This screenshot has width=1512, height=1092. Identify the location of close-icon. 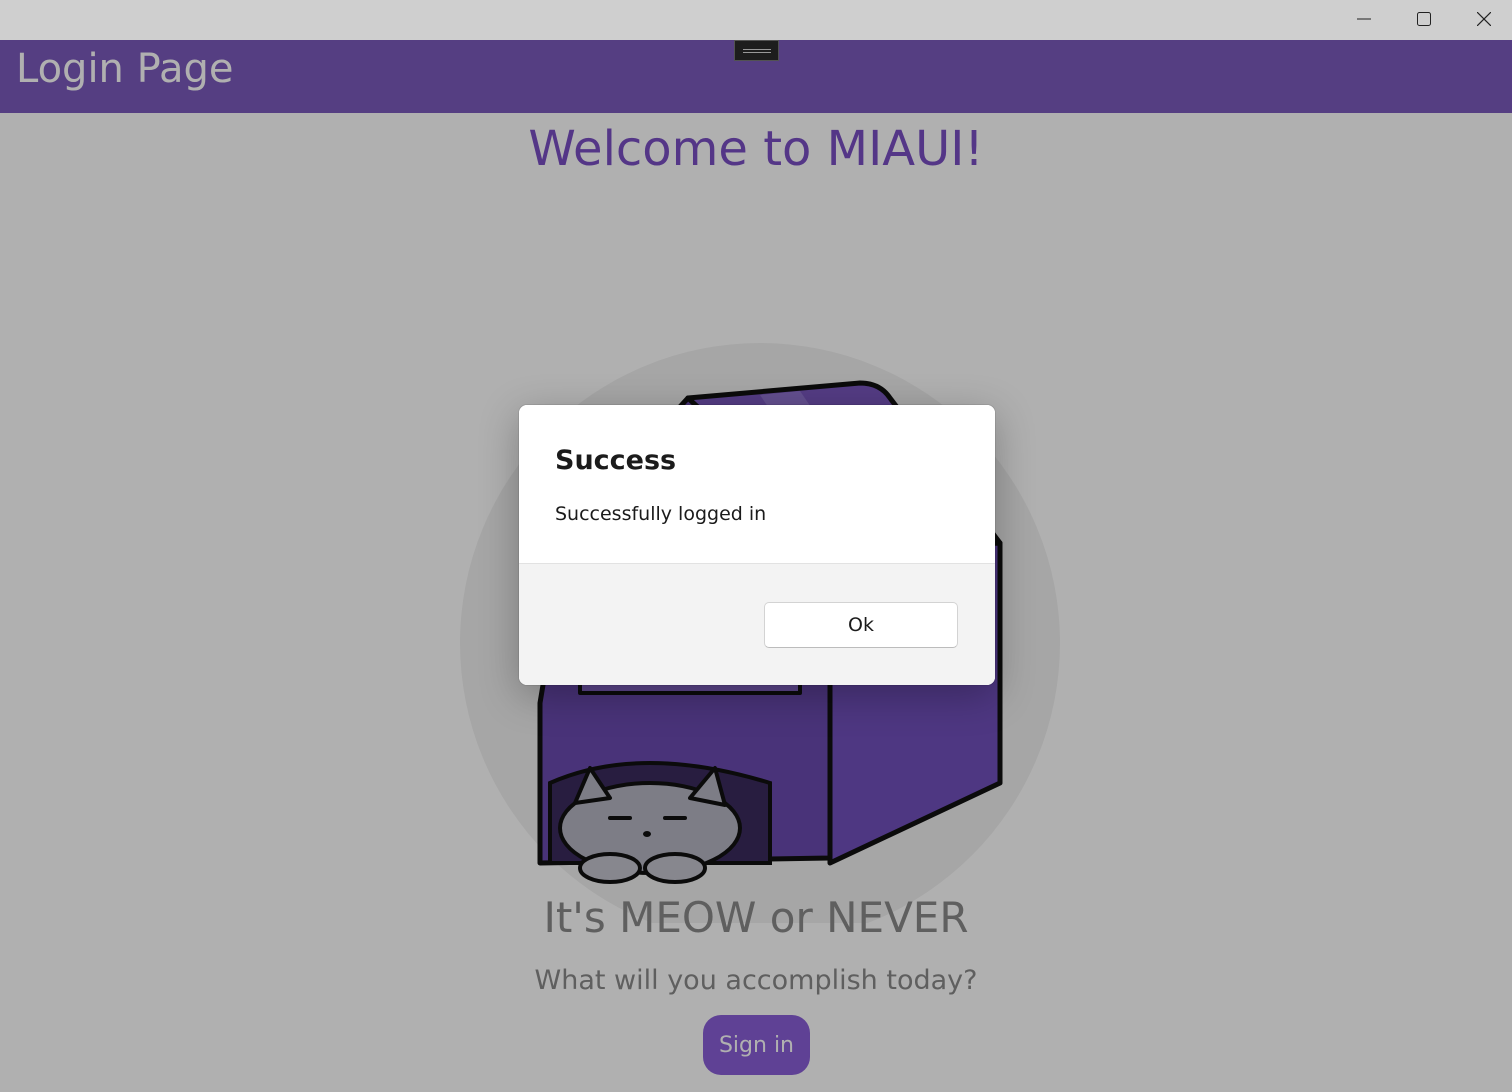
(1483, 19).